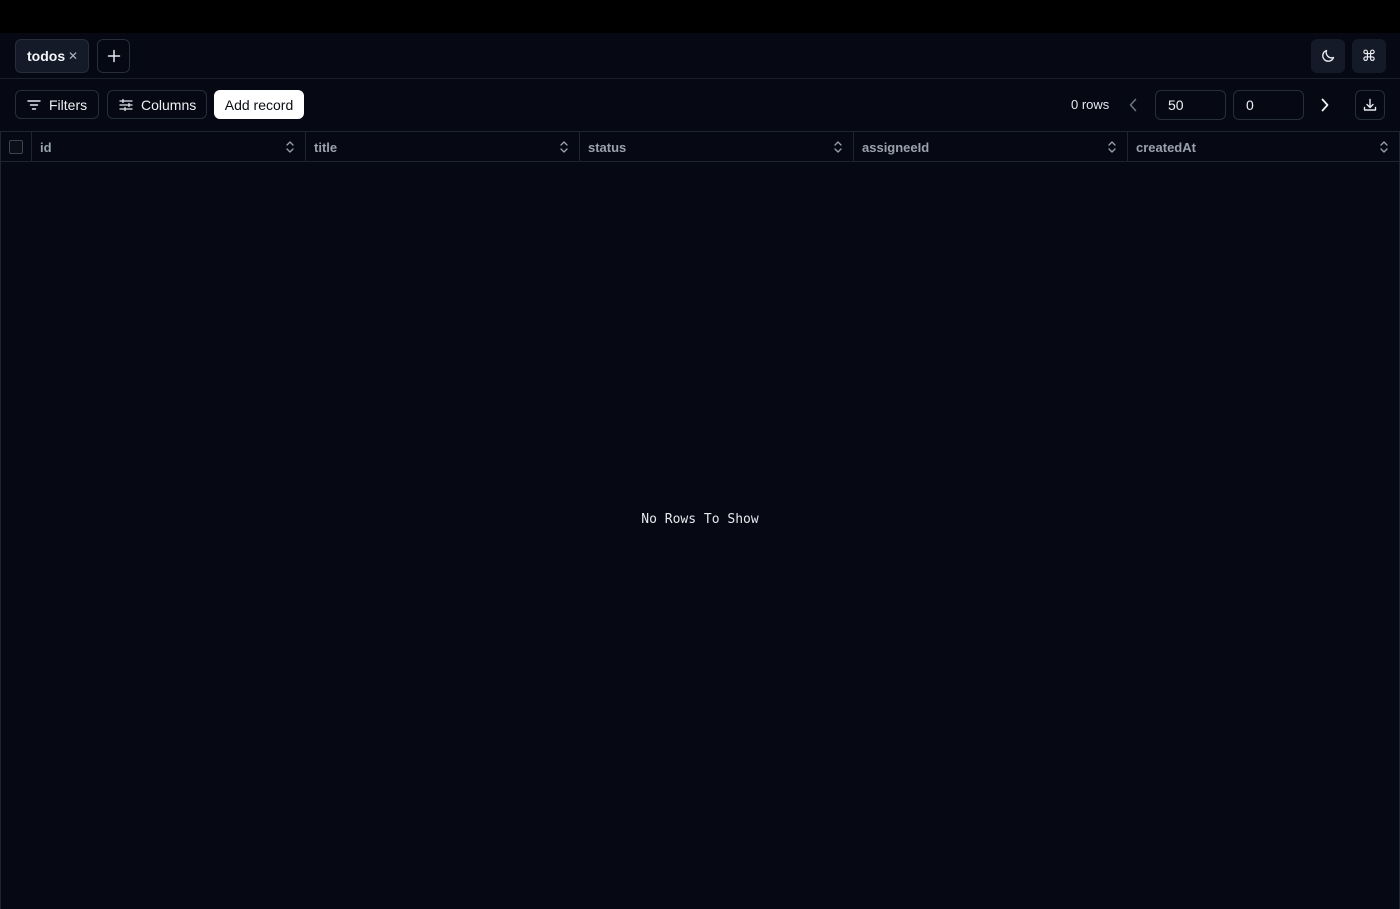 This screenshot has height=909, width=1400. Describe the element at coordinates (126, 104) in the screenshot. I see `sliders-icon` at that location.